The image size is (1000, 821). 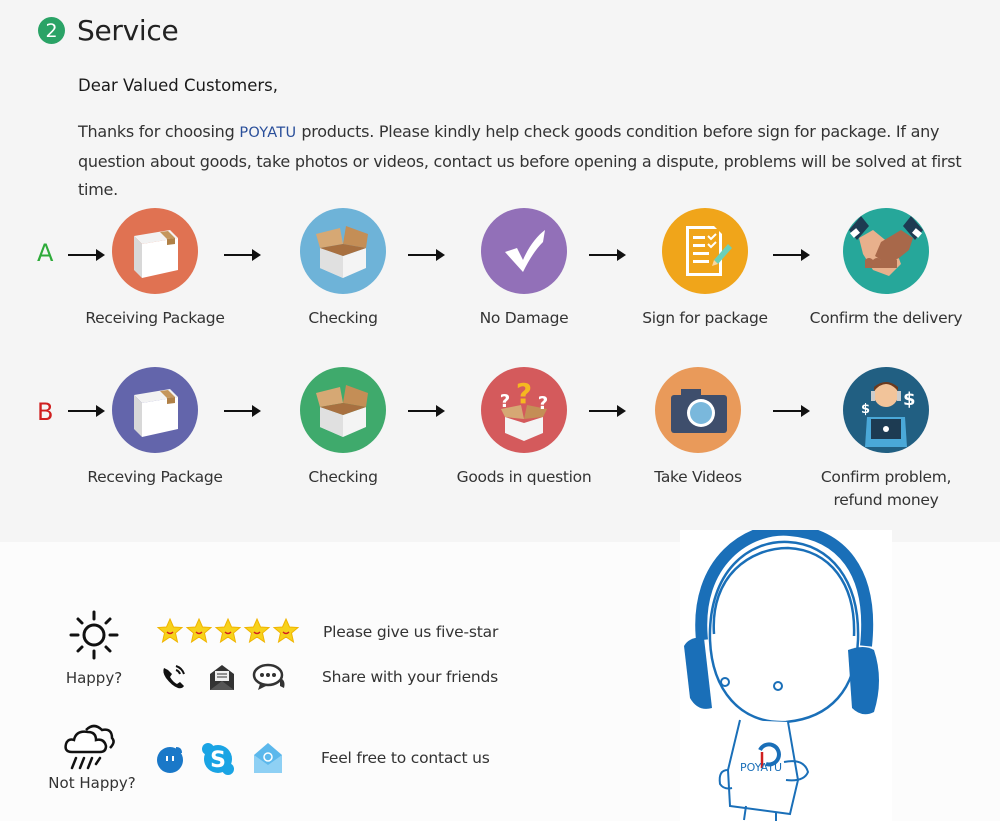 What do you see at coordinates (268, 133) in the screenshot?
I see `brand-name: POYATU` at bounding box center [268, 133].